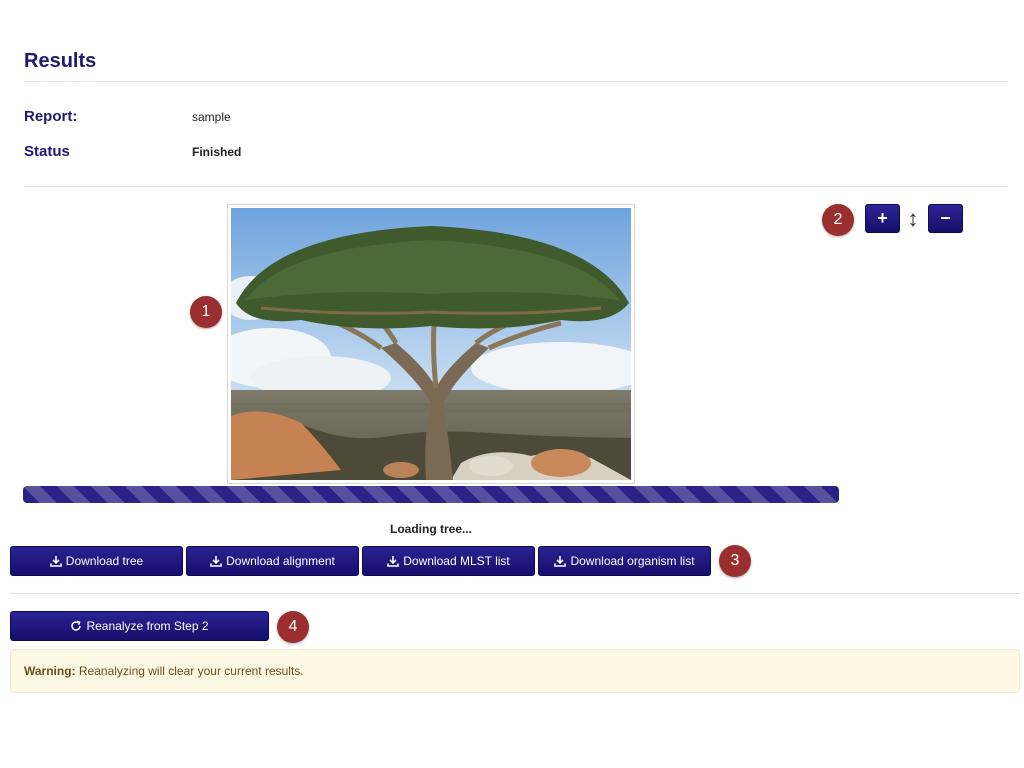  I want to click on callout-marker-3: 3, so click(735, 561).